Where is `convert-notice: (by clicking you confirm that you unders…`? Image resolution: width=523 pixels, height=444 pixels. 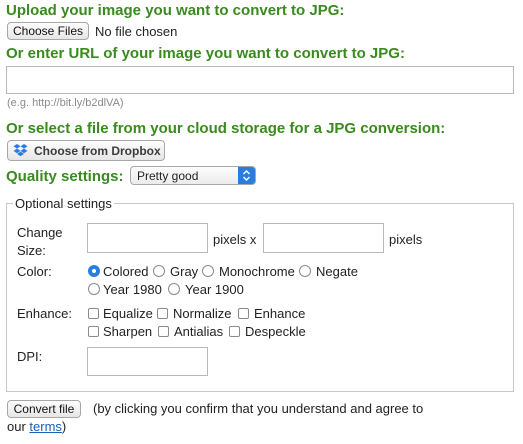 convert-notice: (by clicking you confirm that you unders… is located at coordinates (258, 408).